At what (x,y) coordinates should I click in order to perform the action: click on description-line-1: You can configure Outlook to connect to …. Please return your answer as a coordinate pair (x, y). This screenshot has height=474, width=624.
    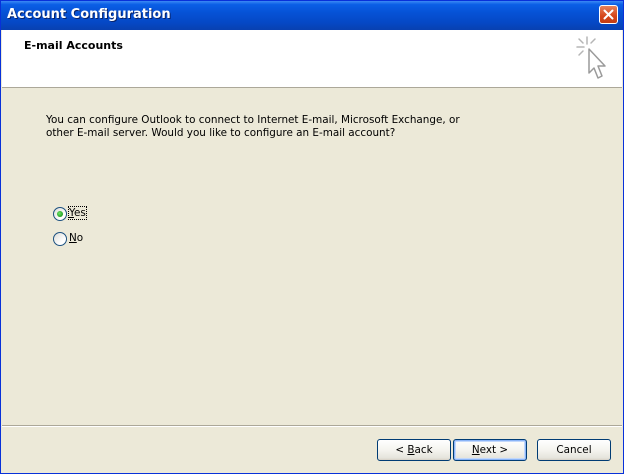
    Looking at the image, I should click on (253, 120).